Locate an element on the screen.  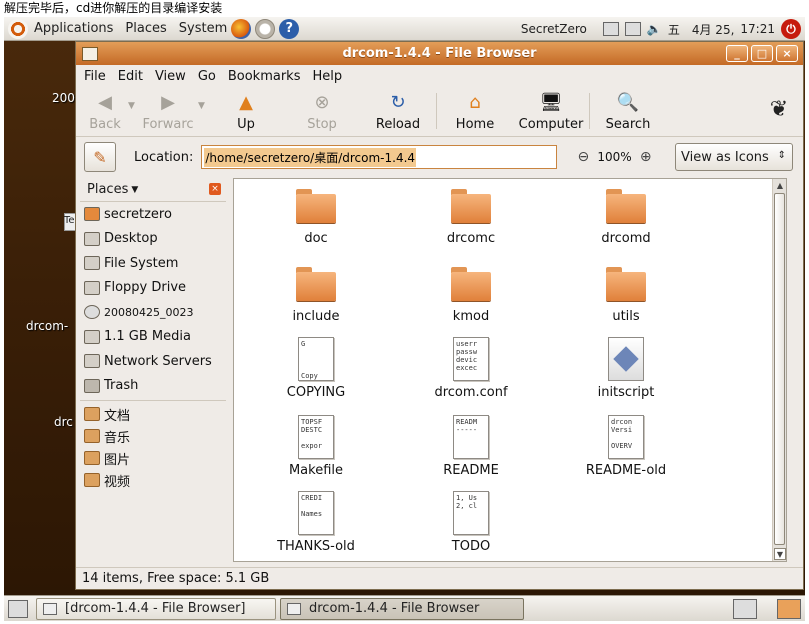
desktop-label: Te is located at coordinates (69, 220).